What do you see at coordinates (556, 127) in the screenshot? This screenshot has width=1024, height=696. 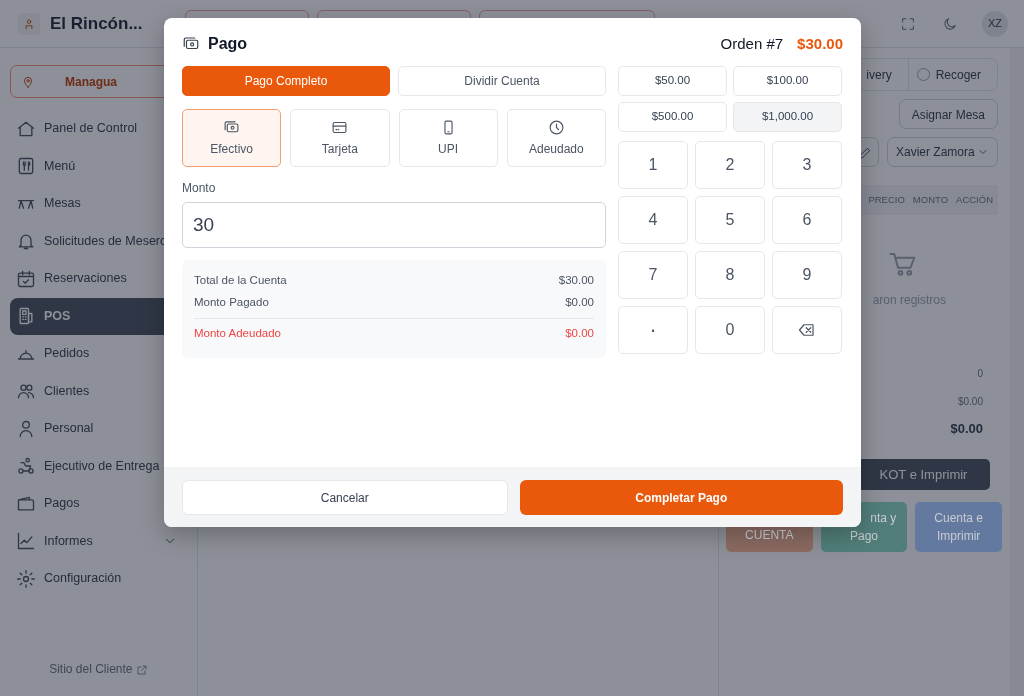 I see `clock-icon` at bounding box center [556, 127].